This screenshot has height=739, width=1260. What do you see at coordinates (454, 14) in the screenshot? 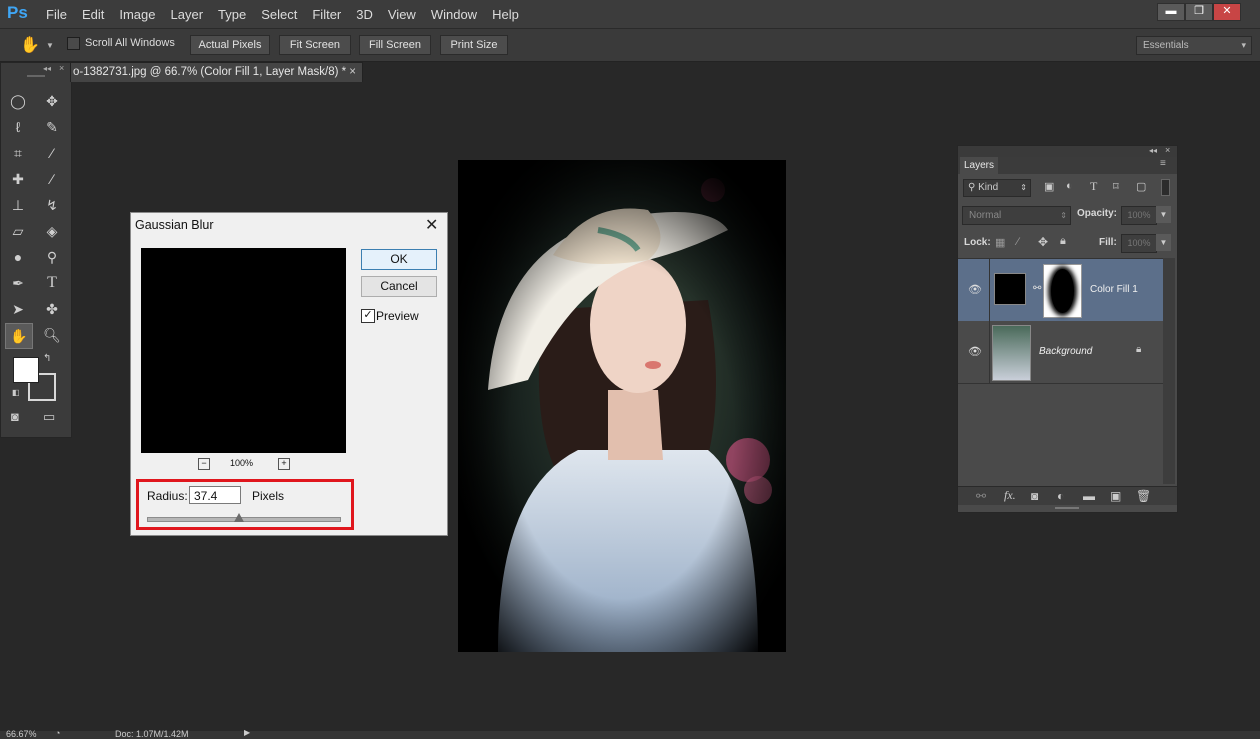
I see `menu-window: Window` at bounding box center [454, 14].